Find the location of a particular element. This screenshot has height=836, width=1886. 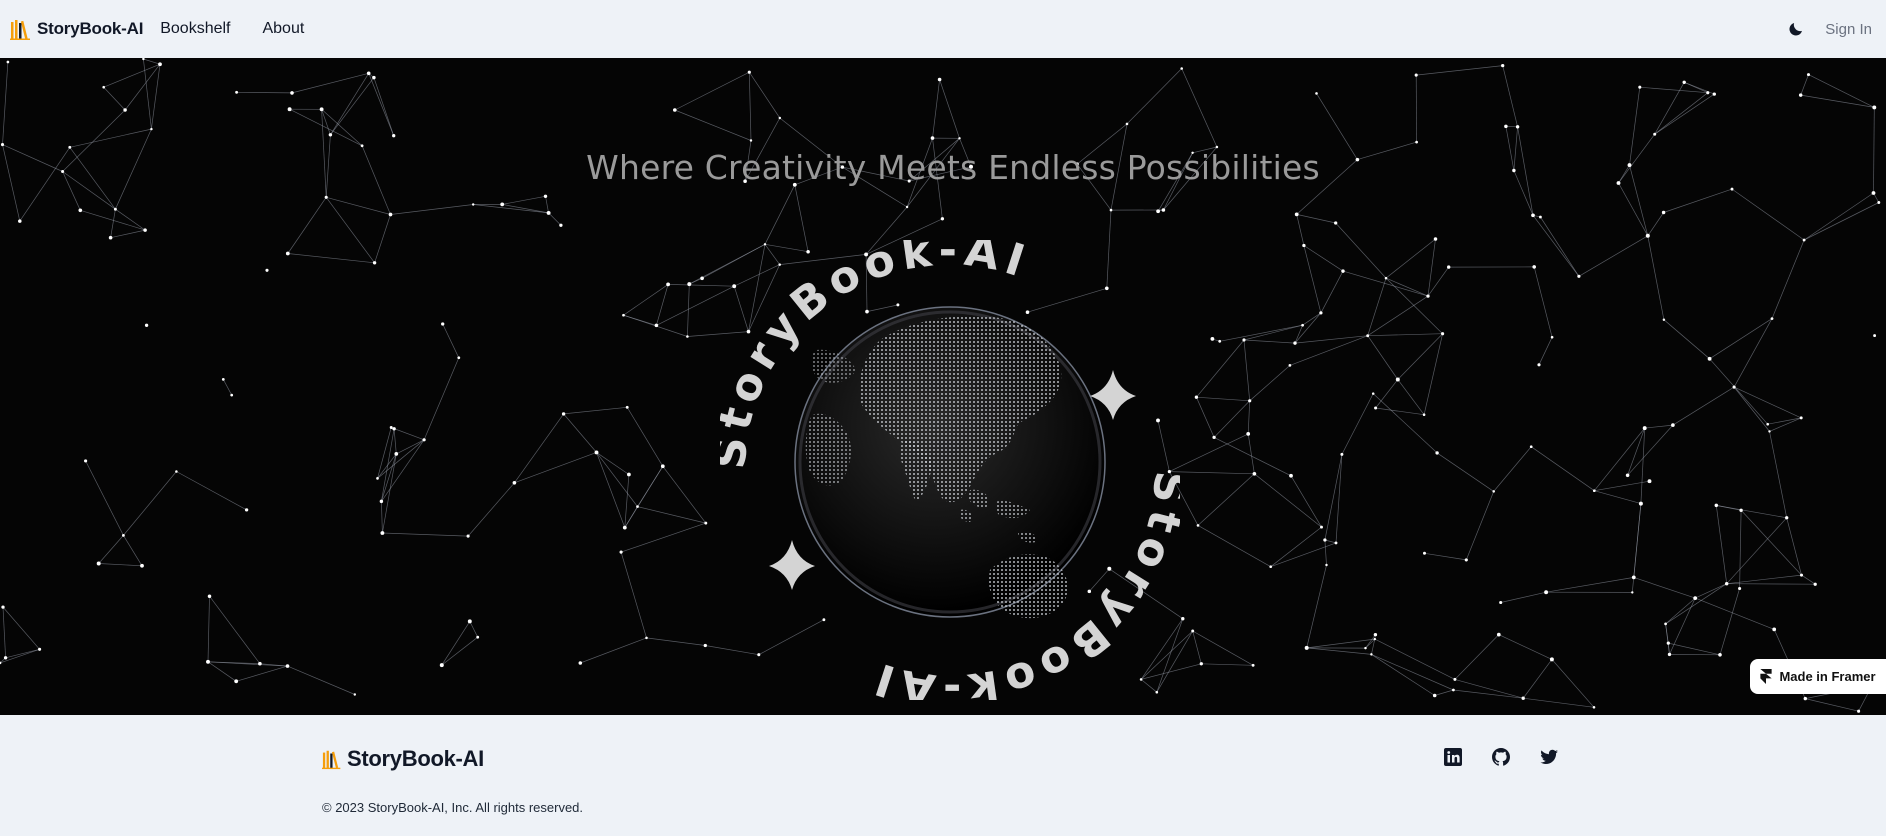

nav-link-about: About is located at coordinates (283, 29).